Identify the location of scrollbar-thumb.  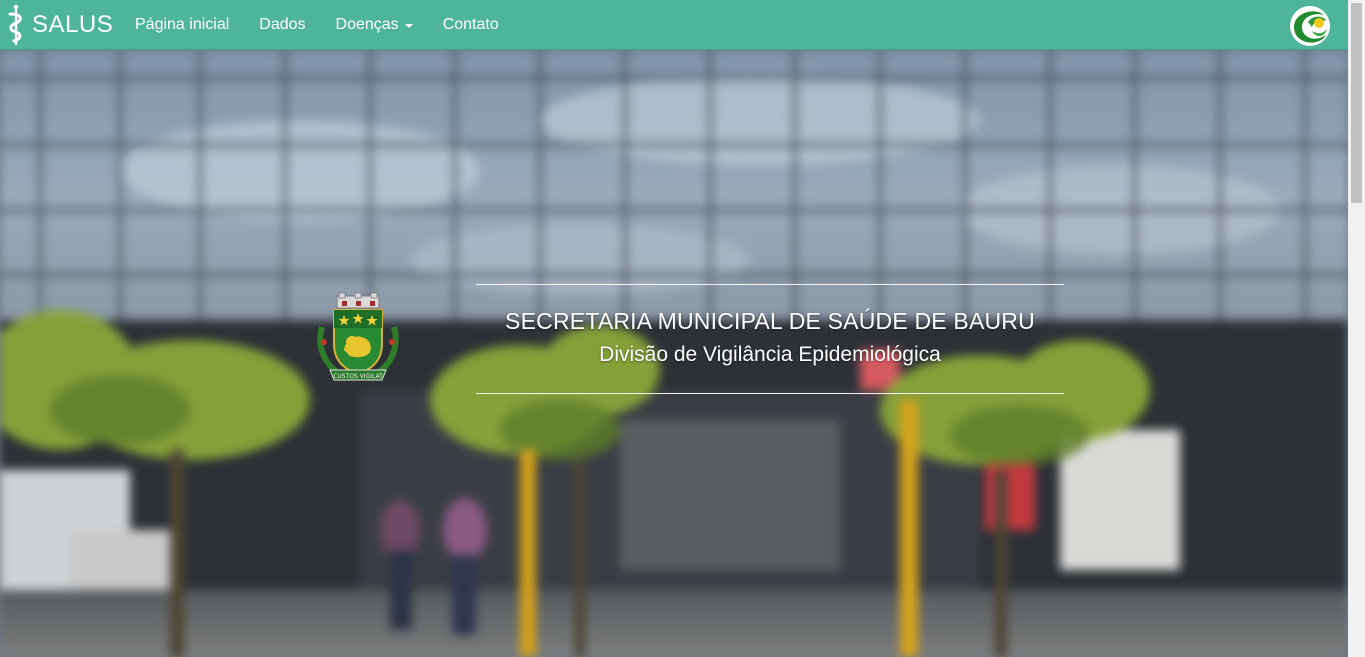
(1356, 103).